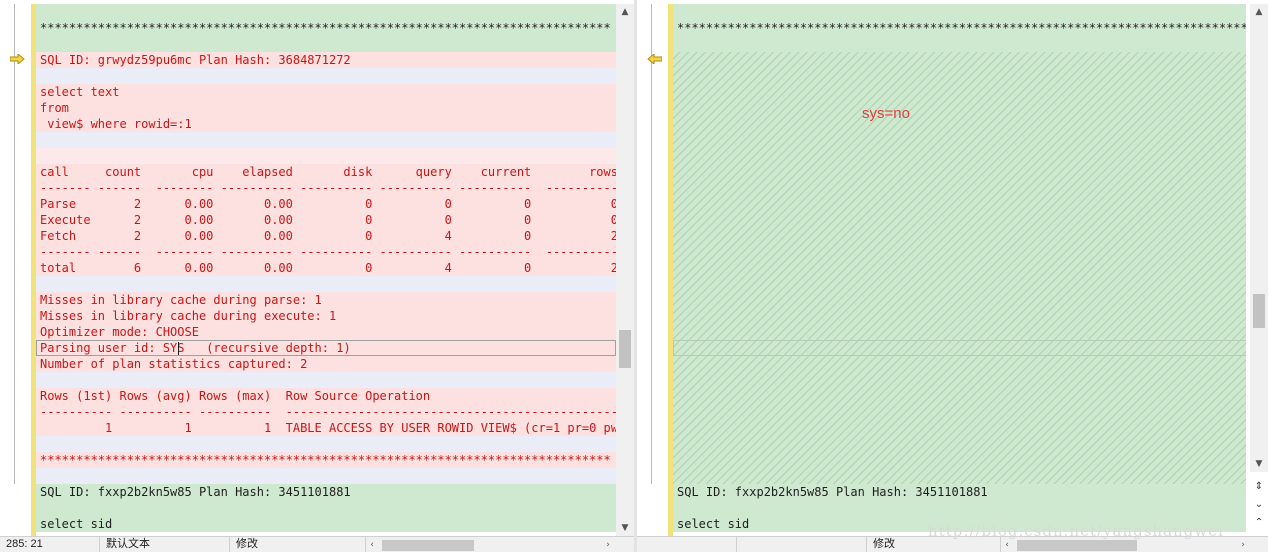  Describe the element at coordinates (326, 524) in the screenshot. I see `code-line: select sid` at that location.